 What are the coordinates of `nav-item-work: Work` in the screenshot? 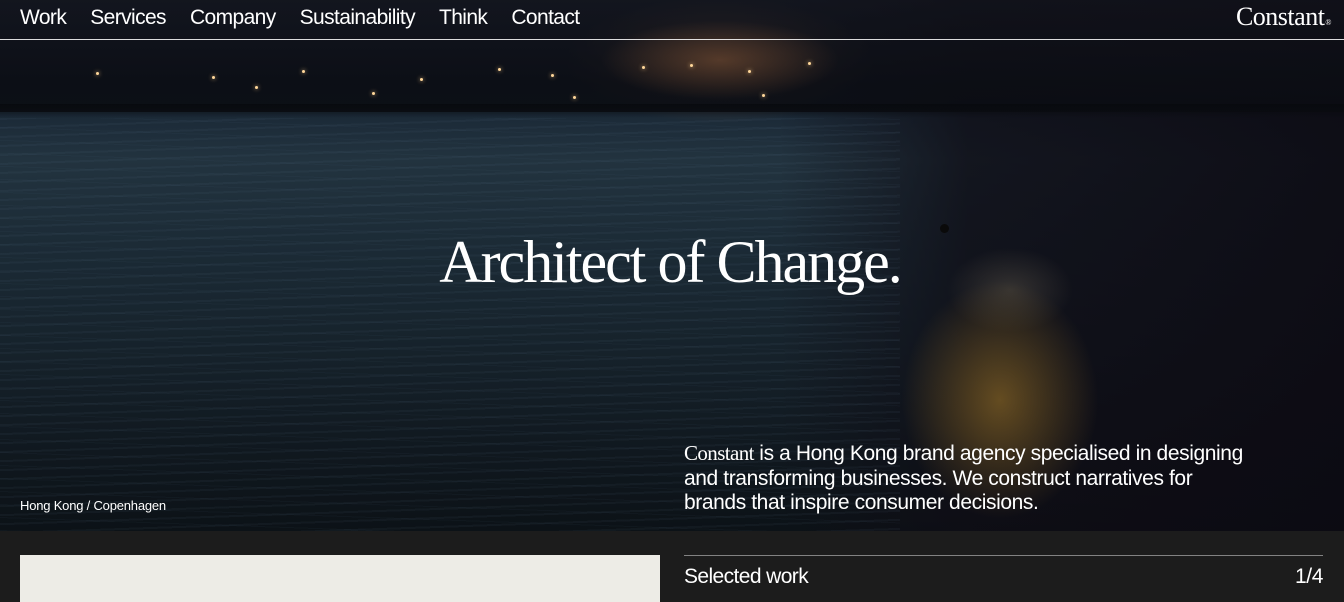 It's located at (43, 18).